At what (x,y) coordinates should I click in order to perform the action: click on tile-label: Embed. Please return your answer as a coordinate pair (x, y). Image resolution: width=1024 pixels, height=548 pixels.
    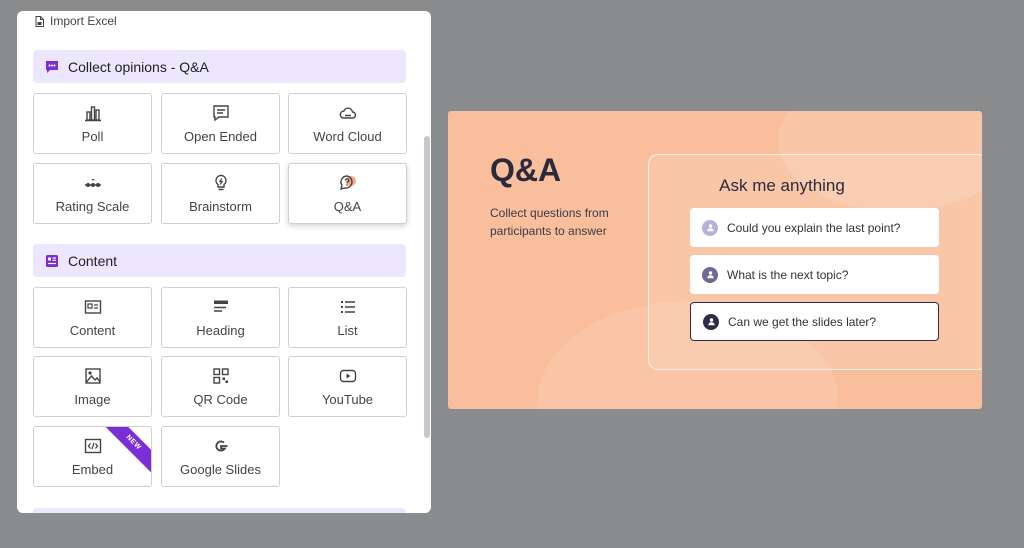
    Looking at the image, I should click on (92, 469).